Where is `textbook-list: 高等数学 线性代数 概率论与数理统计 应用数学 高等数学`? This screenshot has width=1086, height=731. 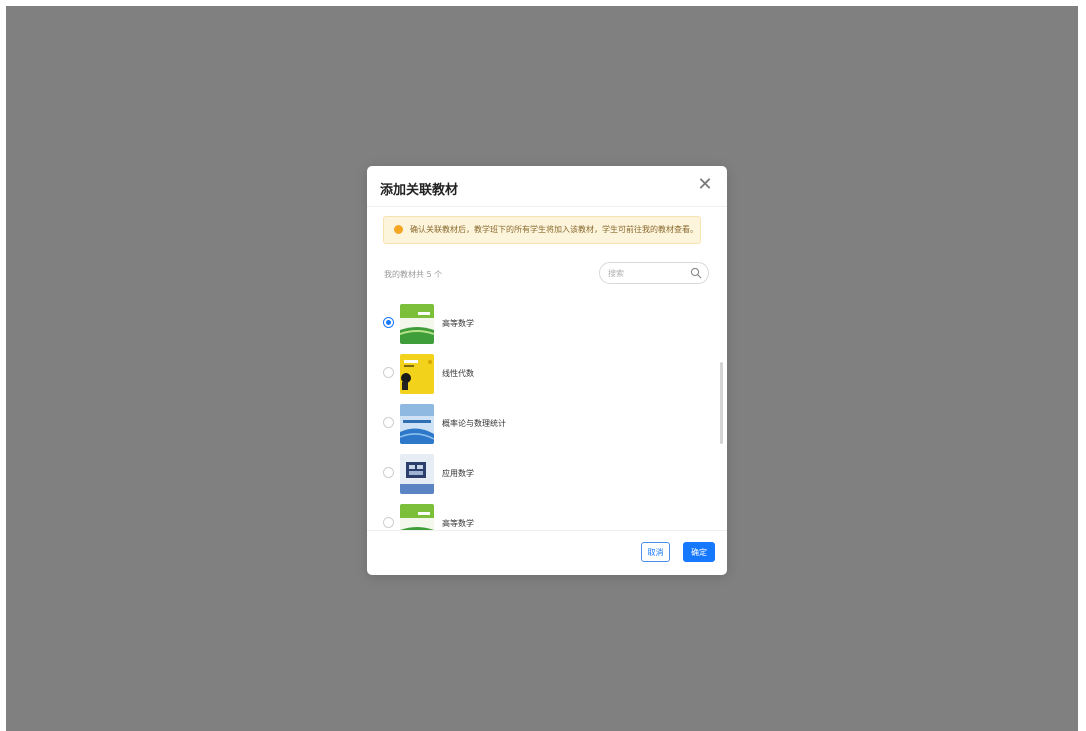 textbook-list: 高等数学 线性代数 概率论与数理统计 应用数学 高等数学 is located at coordinates (547, 414).